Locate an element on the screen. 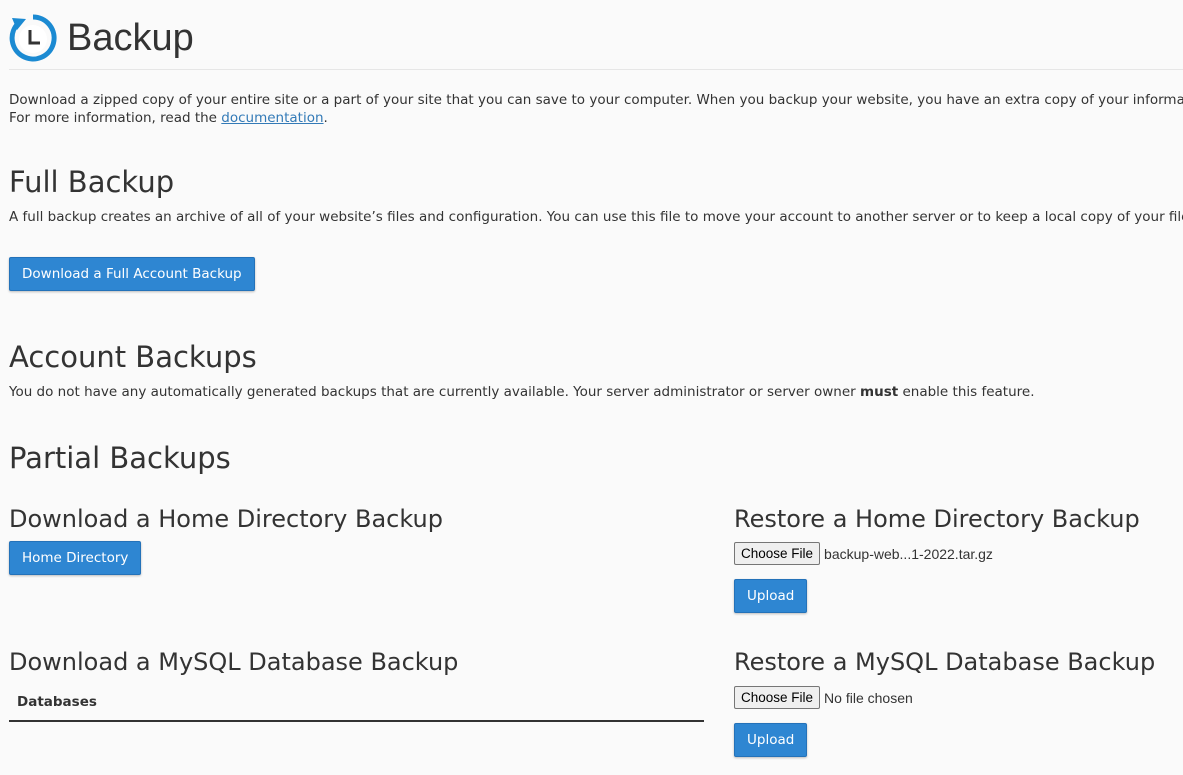 The height and width of the screenshot is (775, 1183). home-file-name: backup-web...1-2022.tar.gz is located at coordinates (908, 553).